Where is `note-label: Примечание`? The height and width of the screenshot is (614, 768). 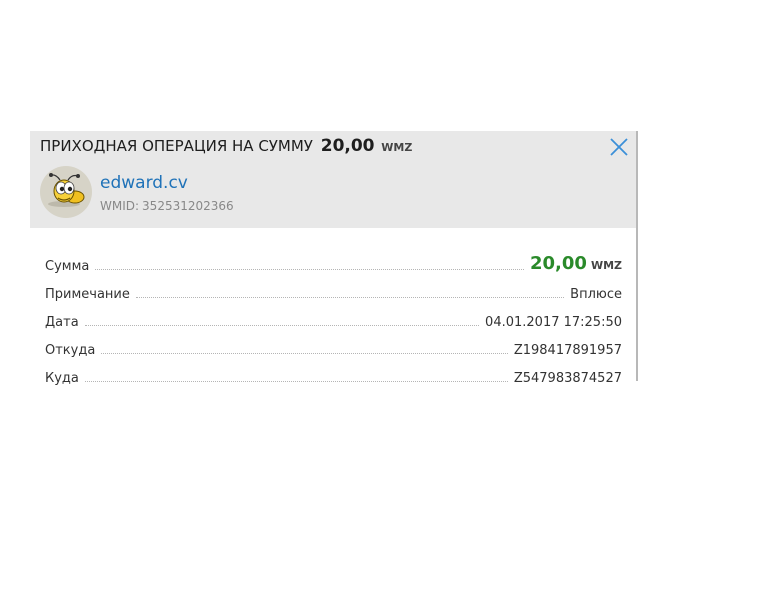 note-label: Примечание is located at coordinates (87, 294).